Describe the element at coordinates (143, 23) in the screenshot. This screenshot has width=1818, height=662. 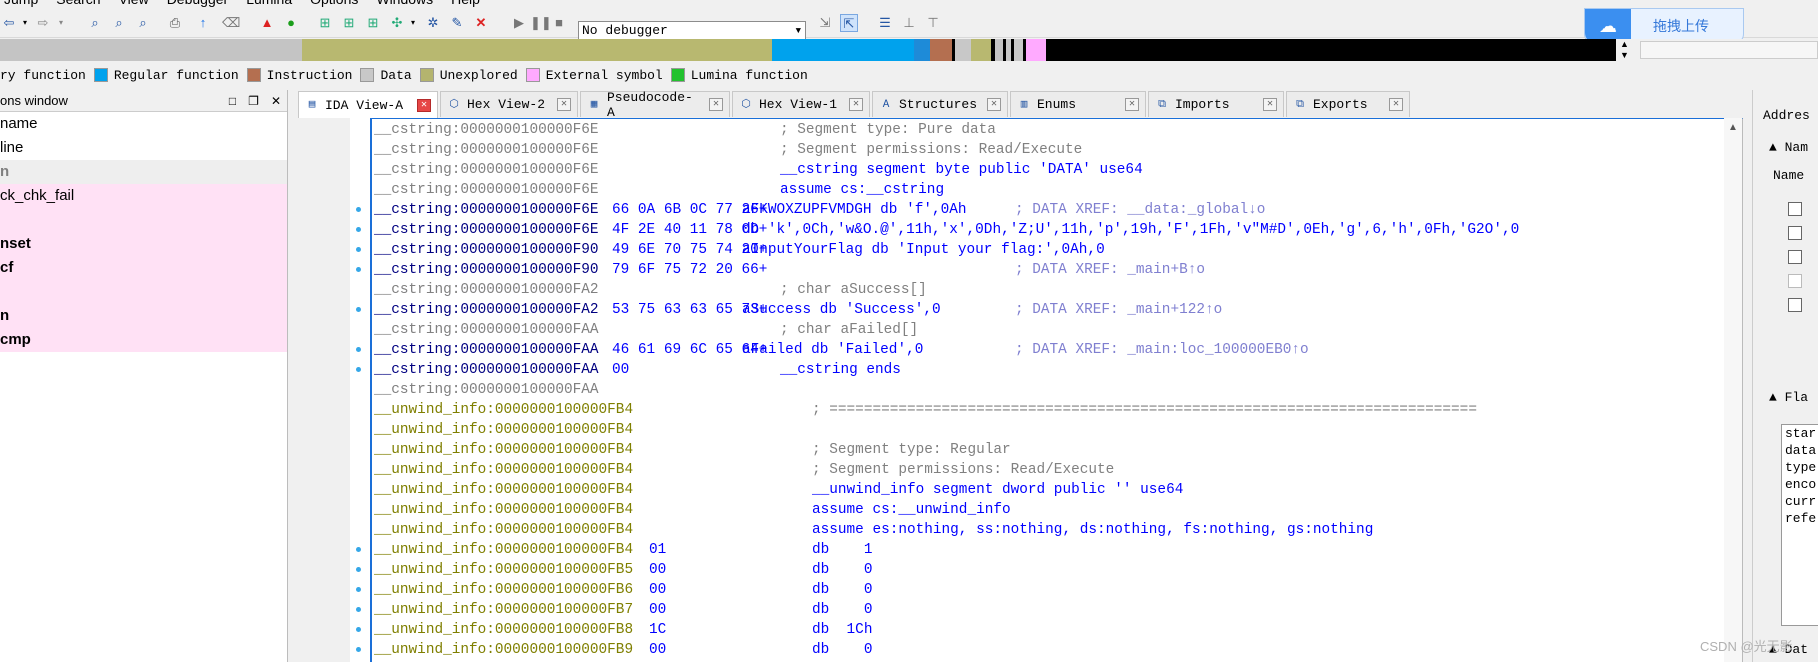
I see `search-binary-icon: ⌕` at that location.